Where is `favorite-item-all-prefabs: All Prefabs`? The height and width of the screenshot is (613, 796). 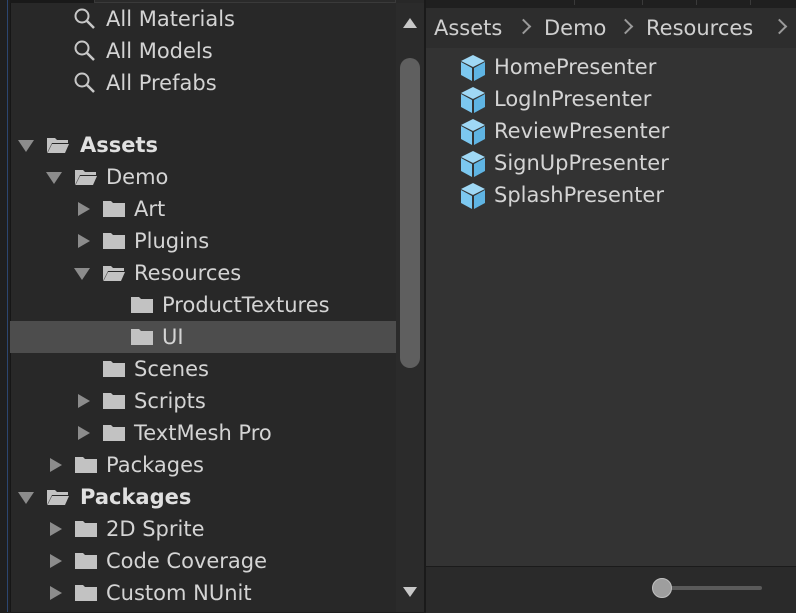 favorite-item-all-prefabs: All Prefabs is located at coordinates (203, 83).